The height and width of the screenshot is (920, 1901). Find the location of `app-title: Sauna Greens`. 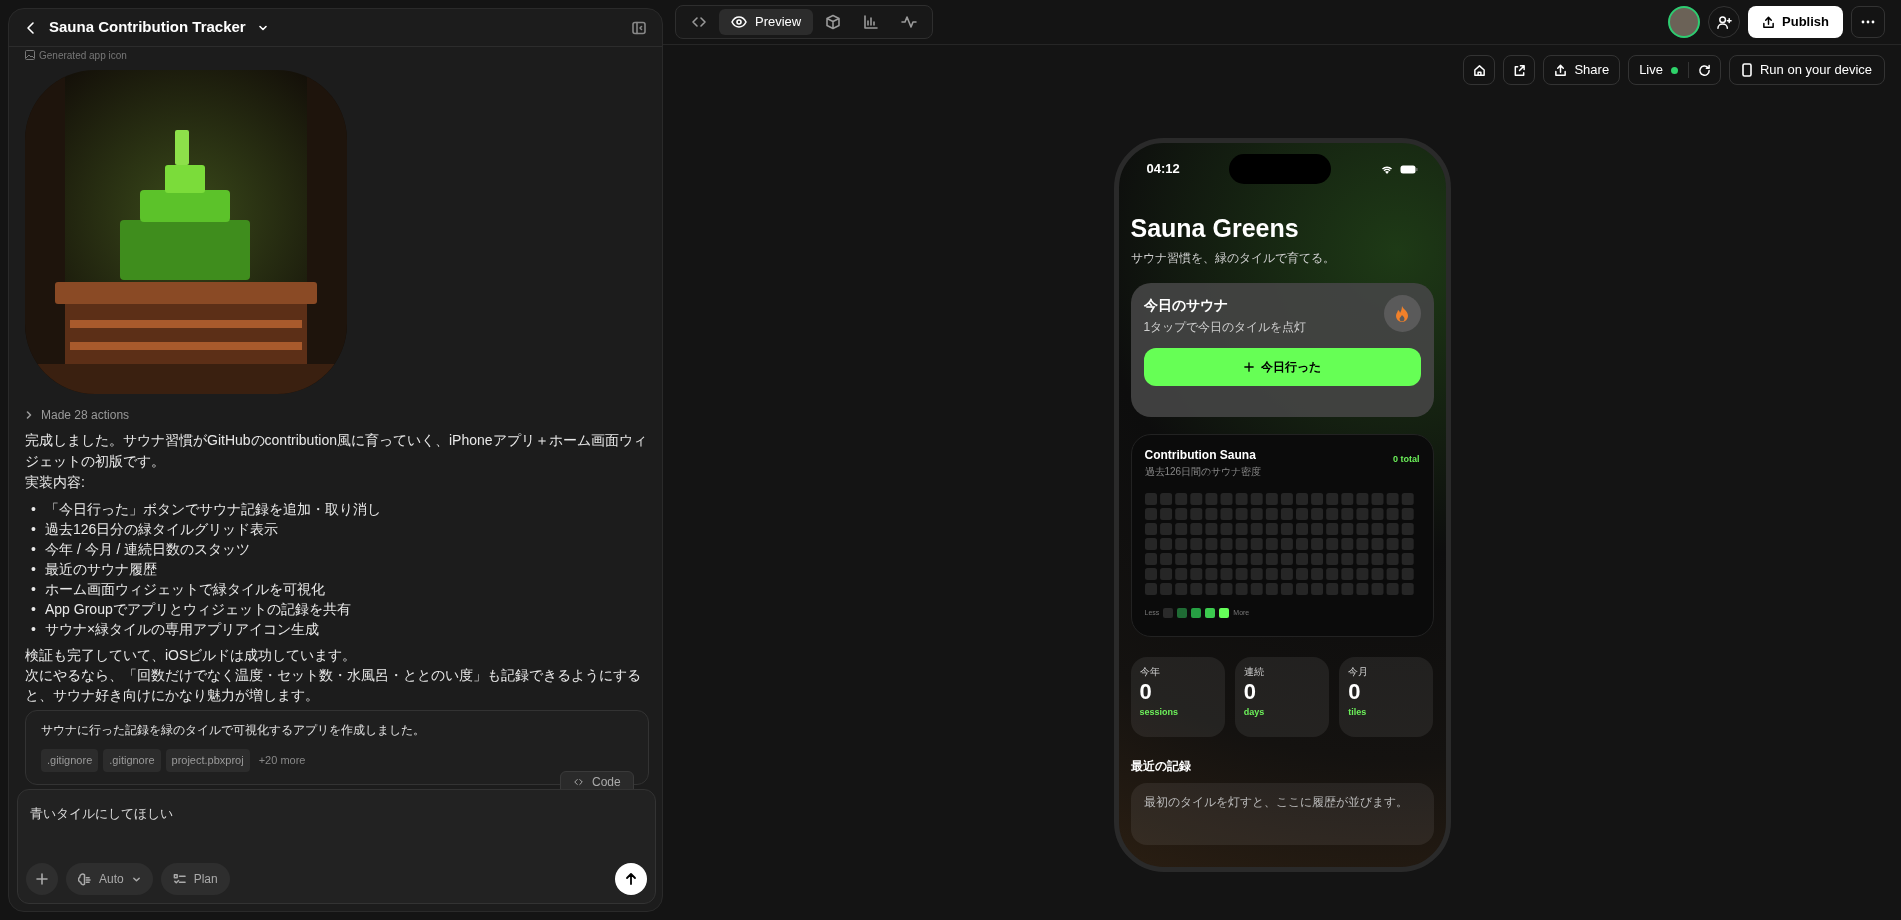

app-title: Sauna Greens is located at coordinates (1215, 228).